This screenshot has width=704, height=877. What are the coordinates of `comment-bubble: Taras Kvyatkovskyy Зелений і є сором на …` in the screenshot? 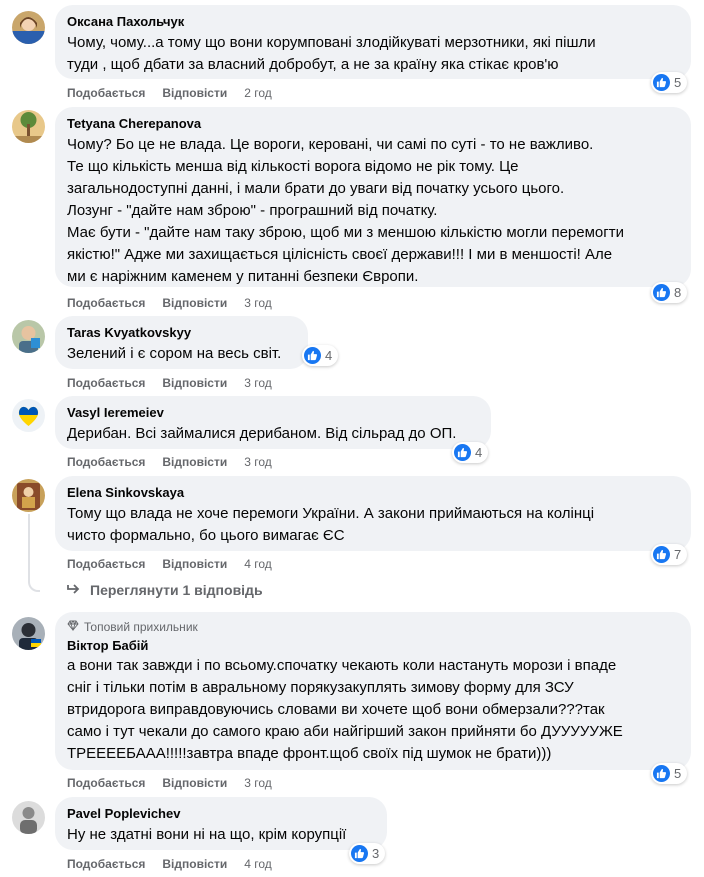 It's located at (181, 342).